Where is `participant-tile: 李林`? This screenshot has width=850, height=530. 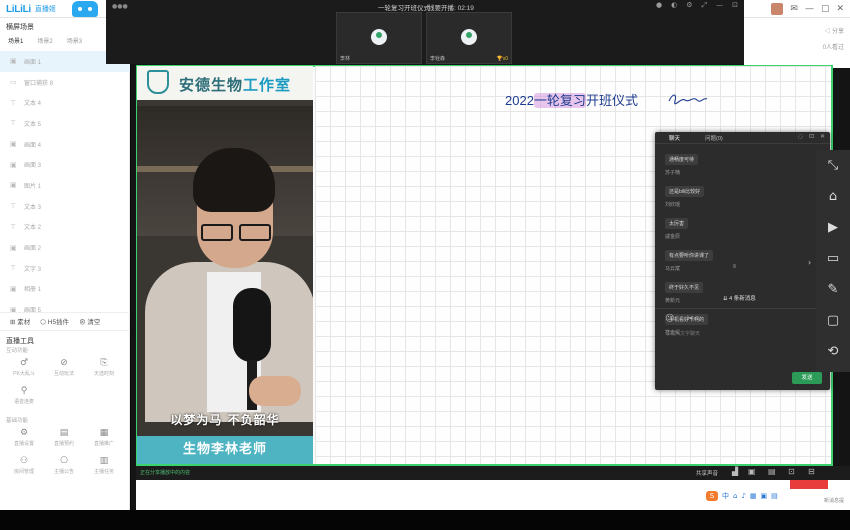
participant-tile: 李林 is located at coordinates (379, 38).